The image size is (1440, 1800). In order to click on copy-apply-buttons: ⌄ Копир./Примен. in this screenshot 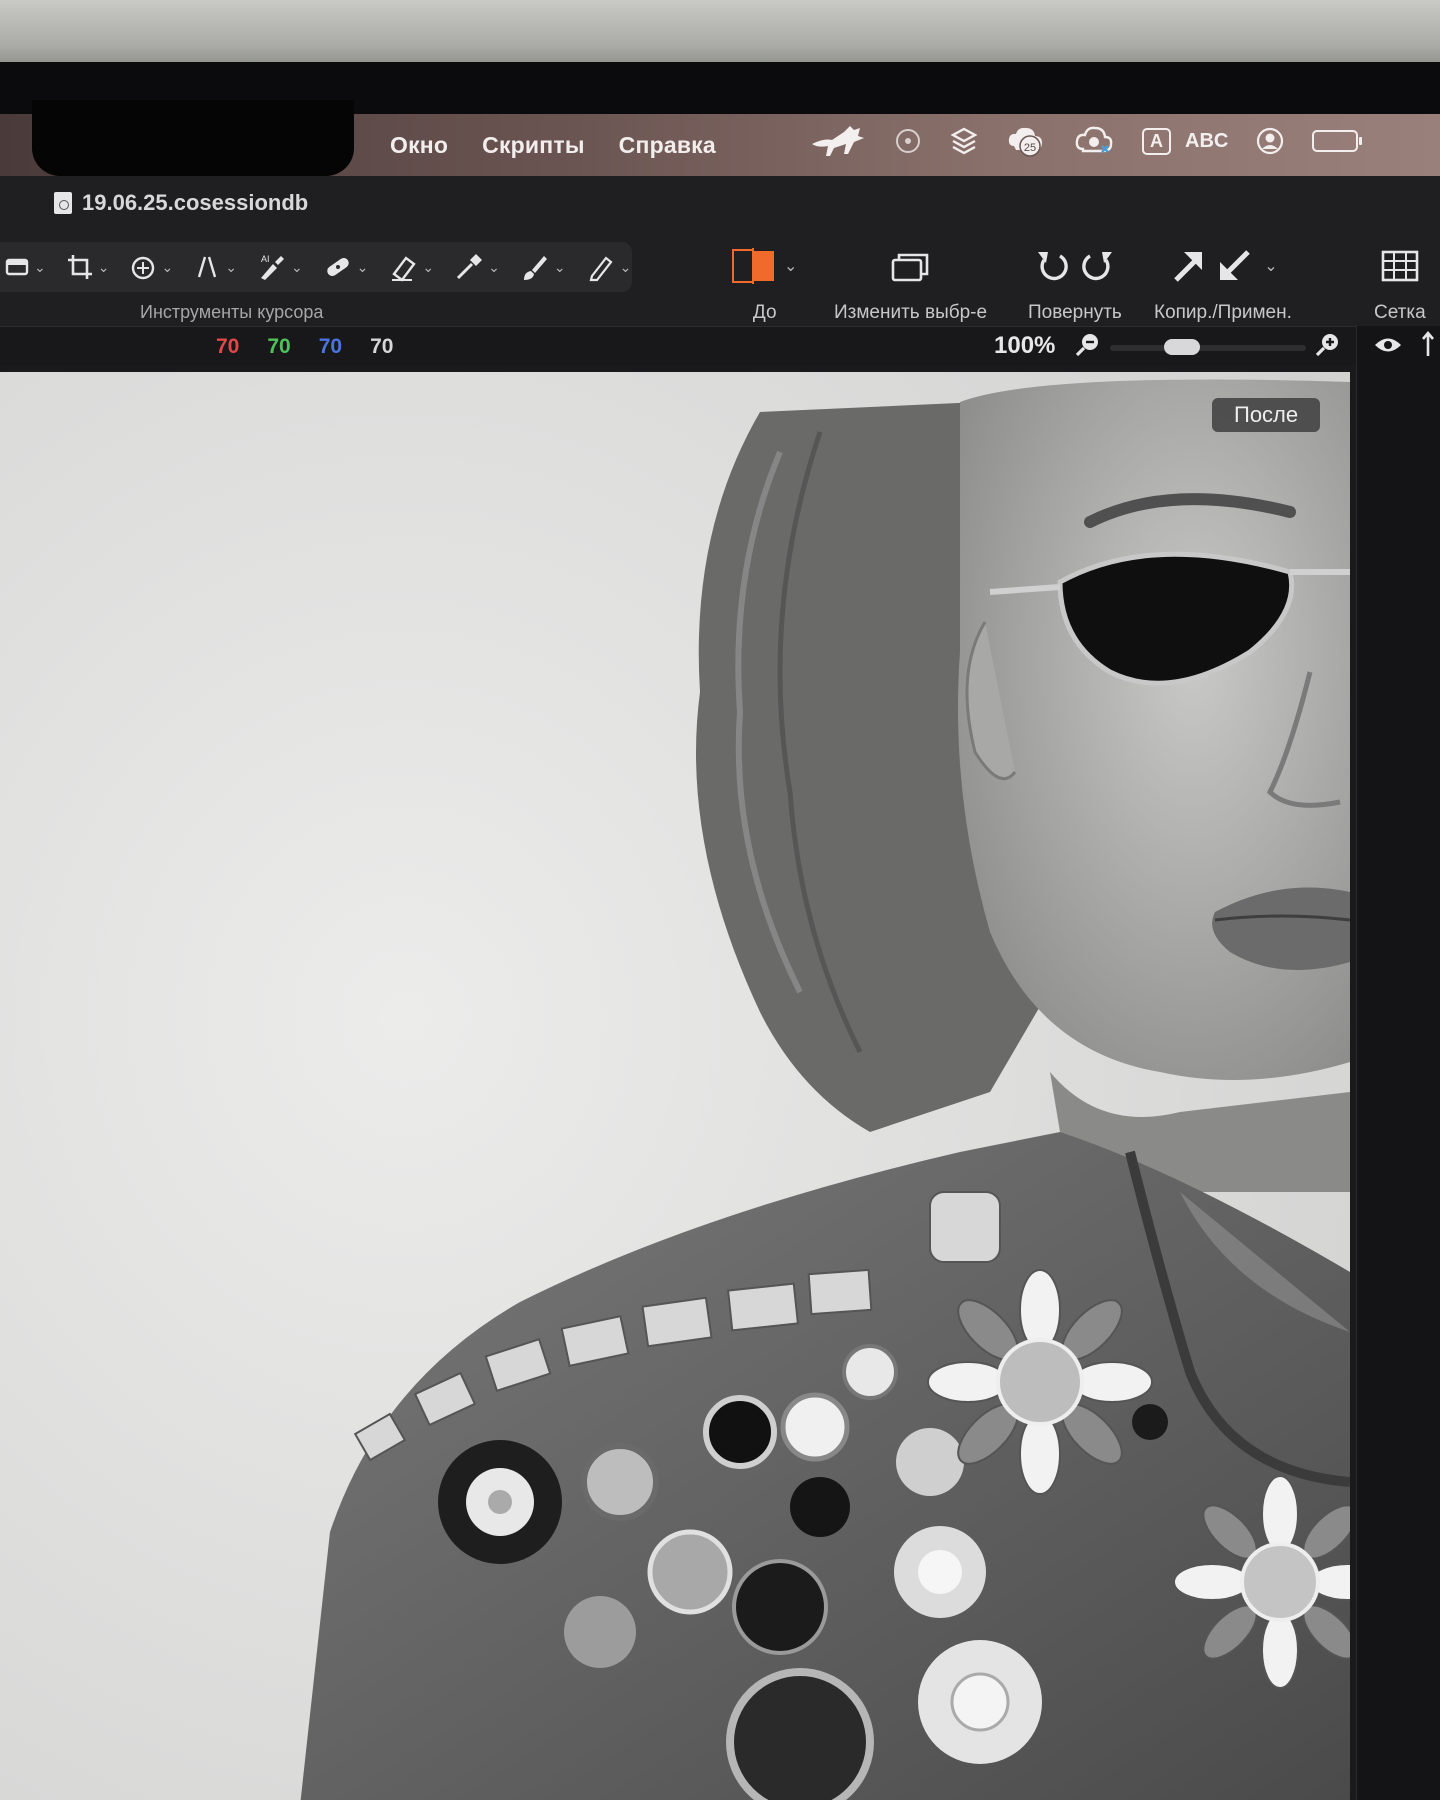, I will do `click(1223, 282)`.